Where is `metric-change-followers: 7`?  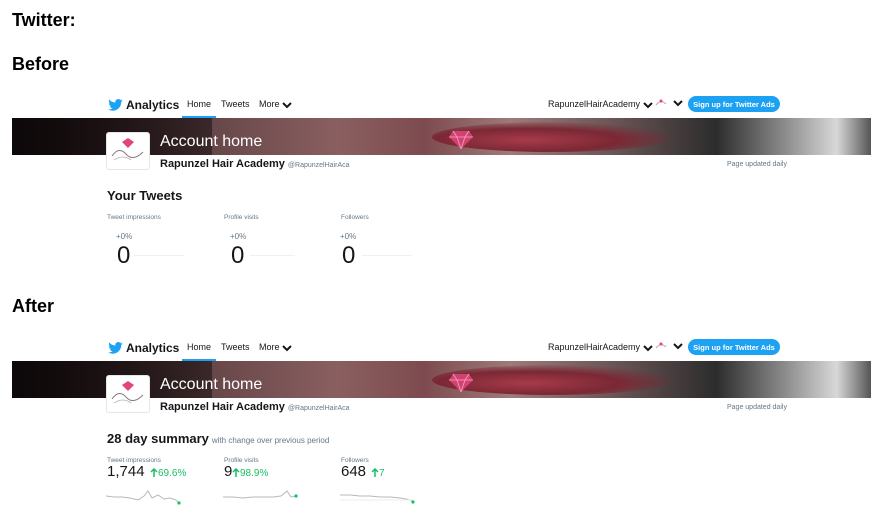 metric-change-followers: 7 is located at coordinates (378, 473).